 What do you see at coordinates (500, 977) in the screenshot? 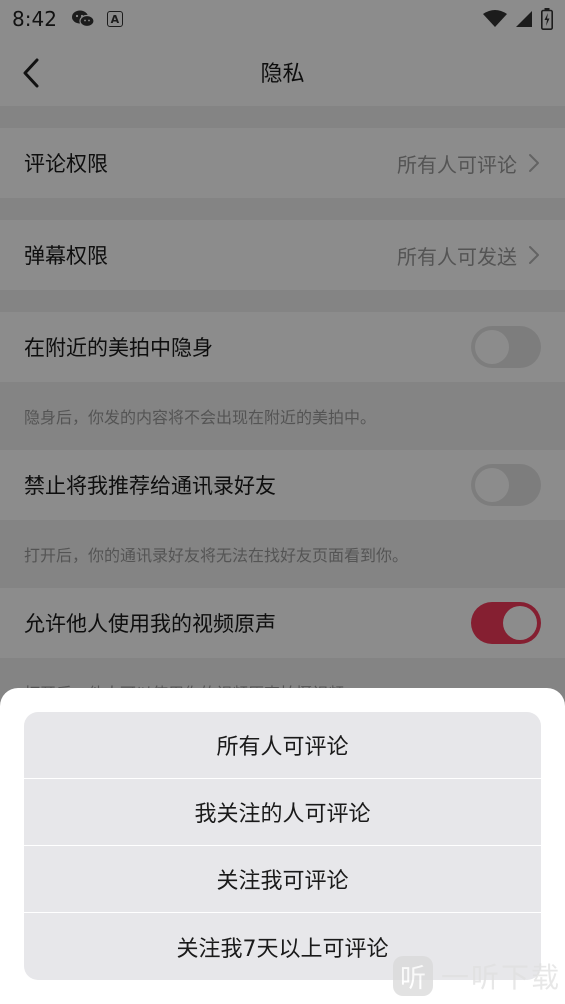
I see `watermark-text: 一听下载` at bounding box center [500, 977].